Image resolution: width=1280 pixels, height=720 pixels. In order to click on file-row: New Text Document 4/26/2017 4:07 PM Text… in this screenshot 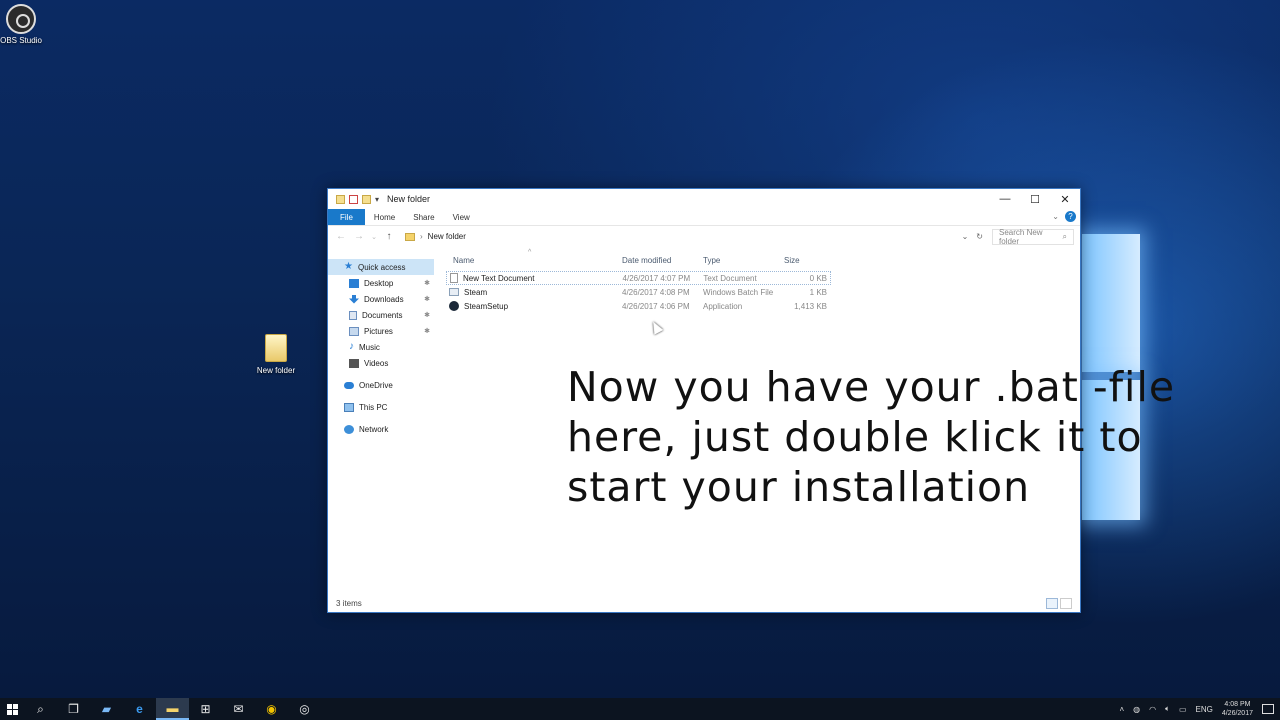, I will do `click(638, 278)`.